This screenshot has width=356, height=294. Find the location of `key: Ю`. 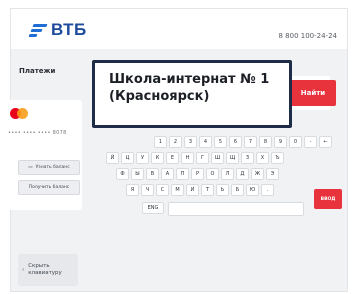

key: Ю is located at coordinates (252, 190).